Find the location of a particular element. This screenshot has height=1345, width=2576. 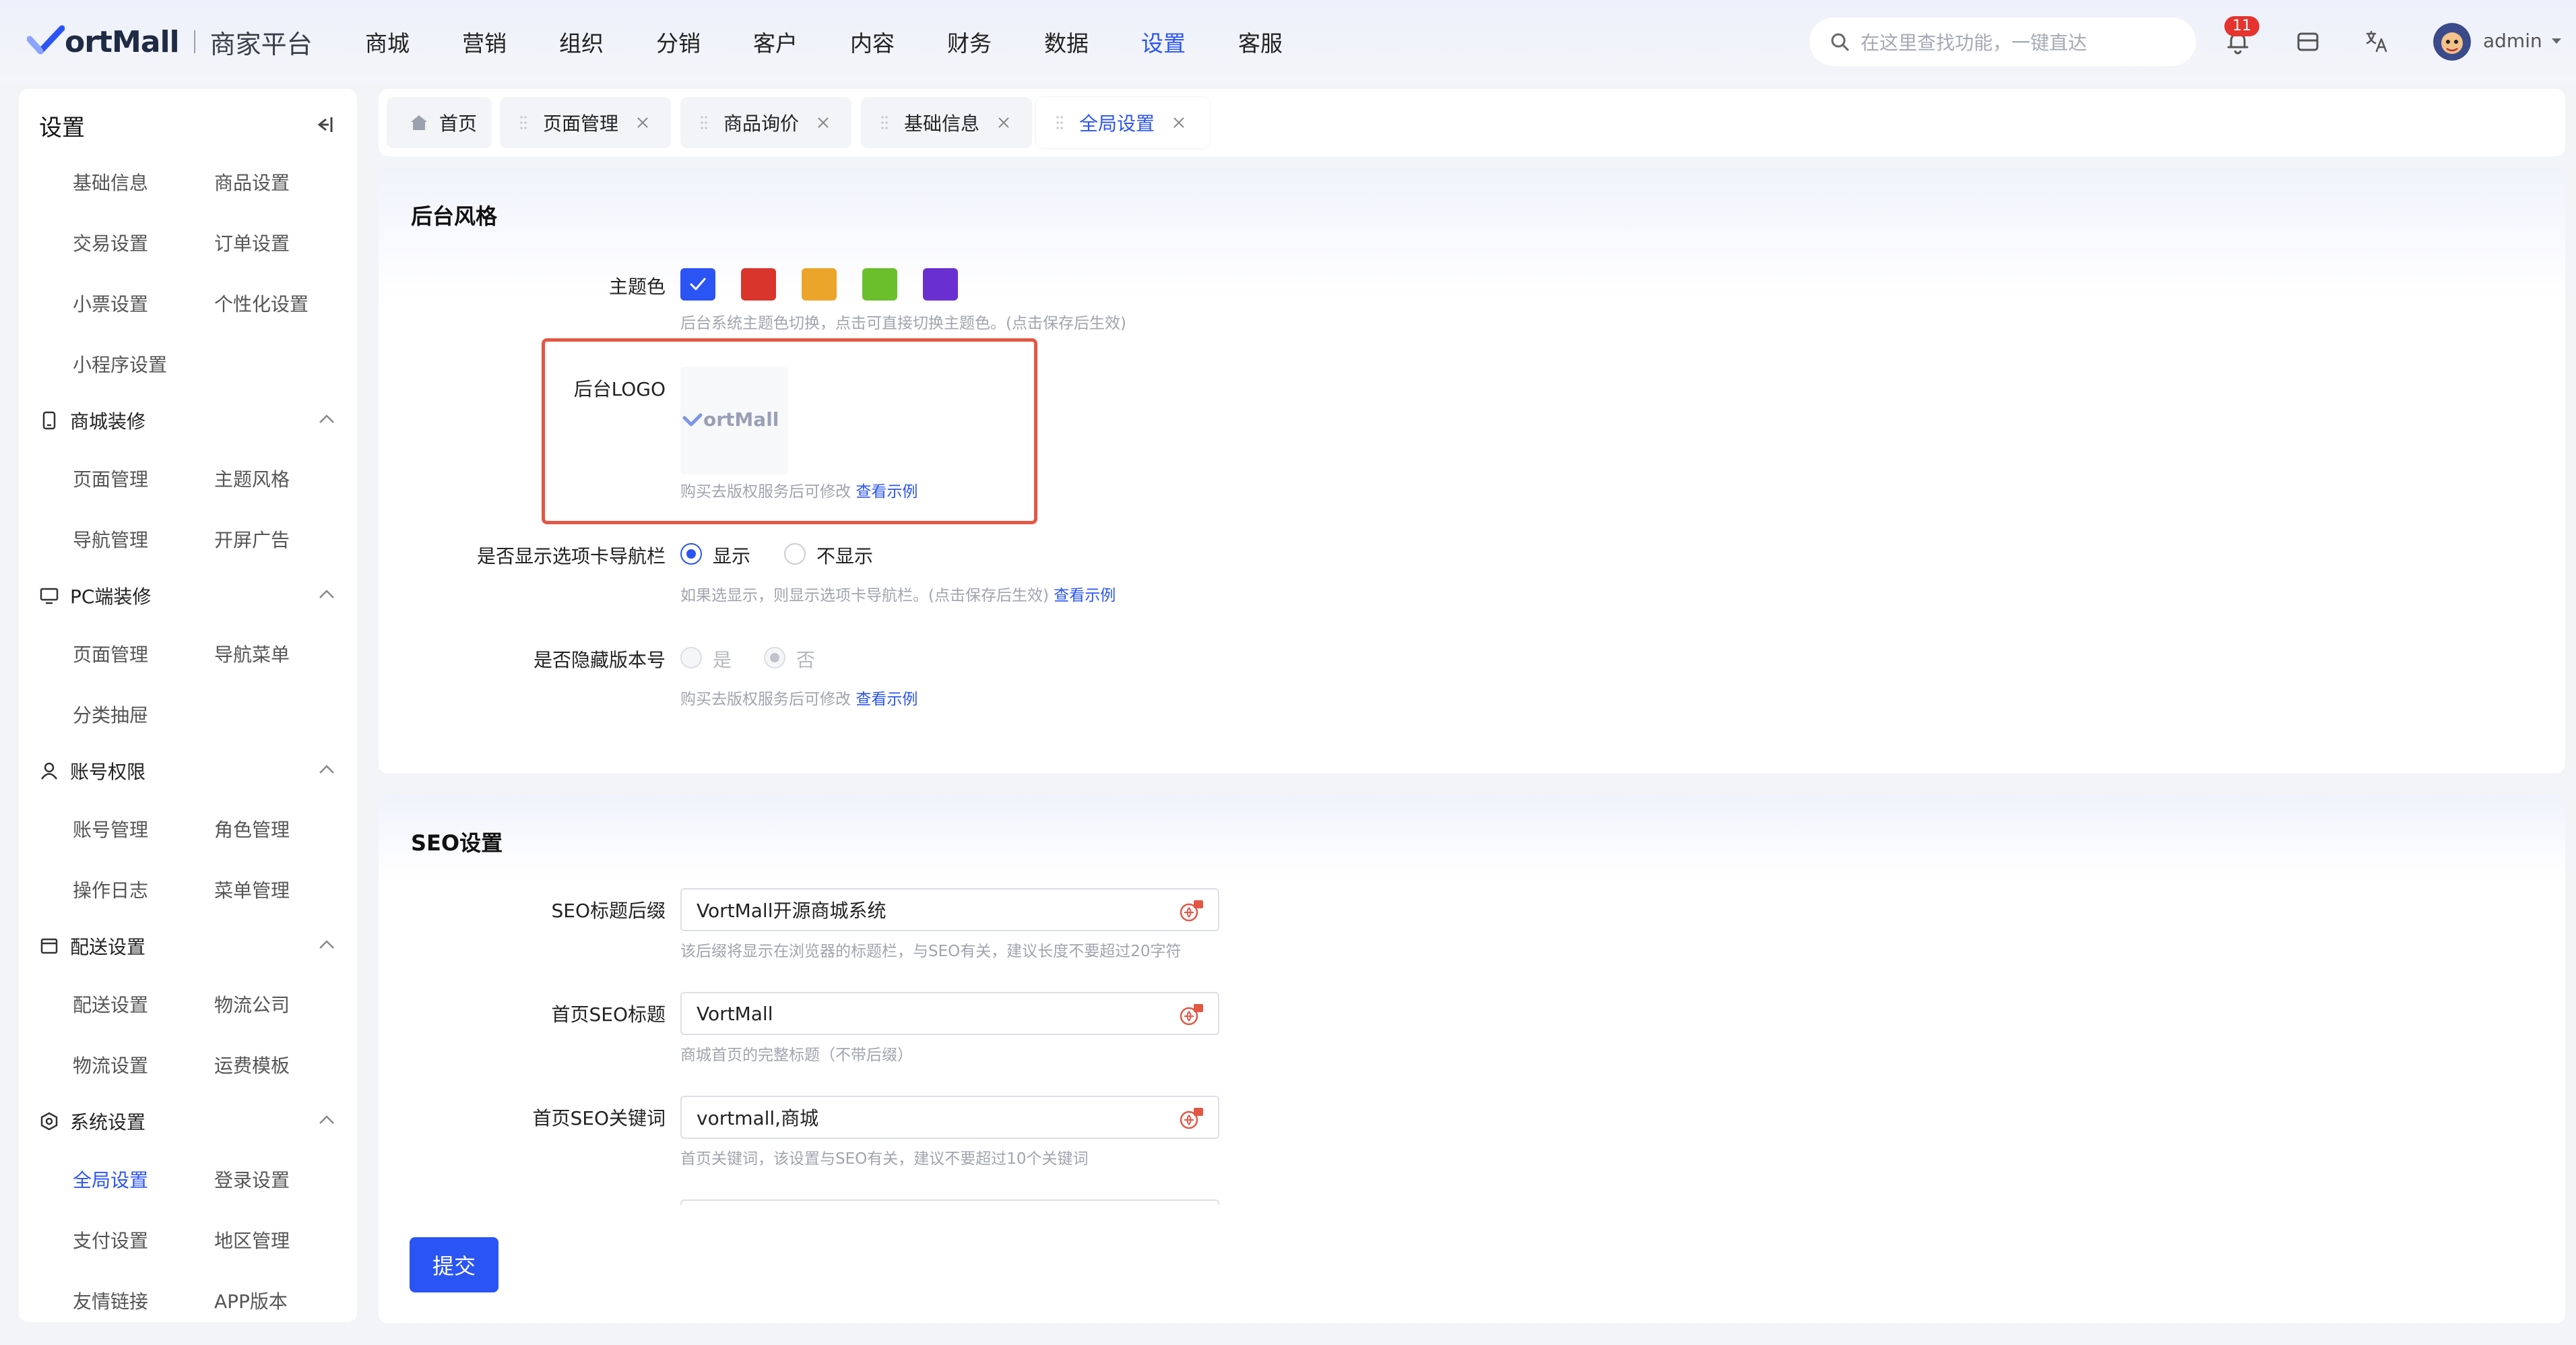

tab-global-settings: 全局设置 is located at coordinates (1123, 122).